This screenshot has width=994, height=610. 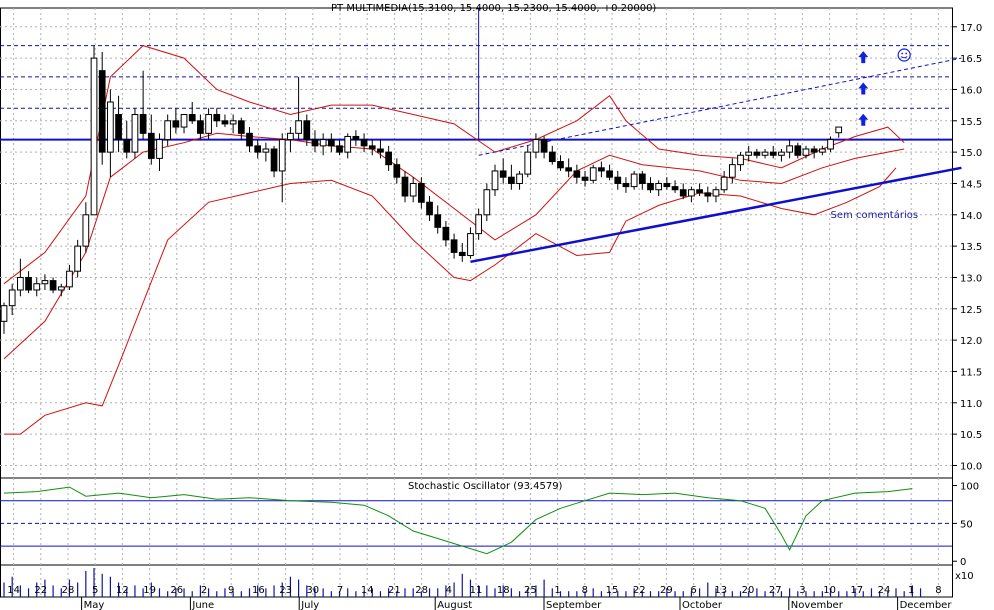 What do you see at coordinates (309, 605) in the screenshot?
I see `x-month-label: July` at bounding box center [309, 605].